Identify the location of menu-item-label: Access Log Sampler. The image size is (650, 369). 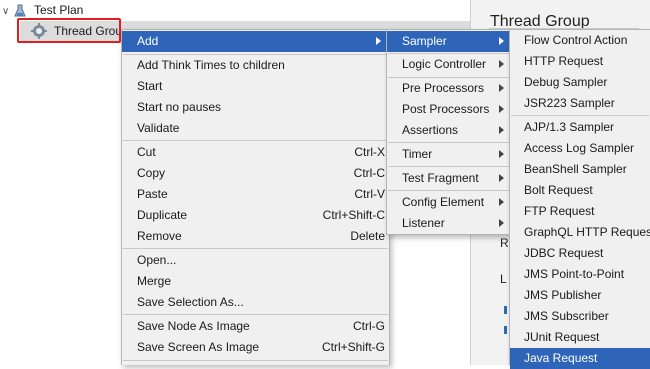
(579, 148).